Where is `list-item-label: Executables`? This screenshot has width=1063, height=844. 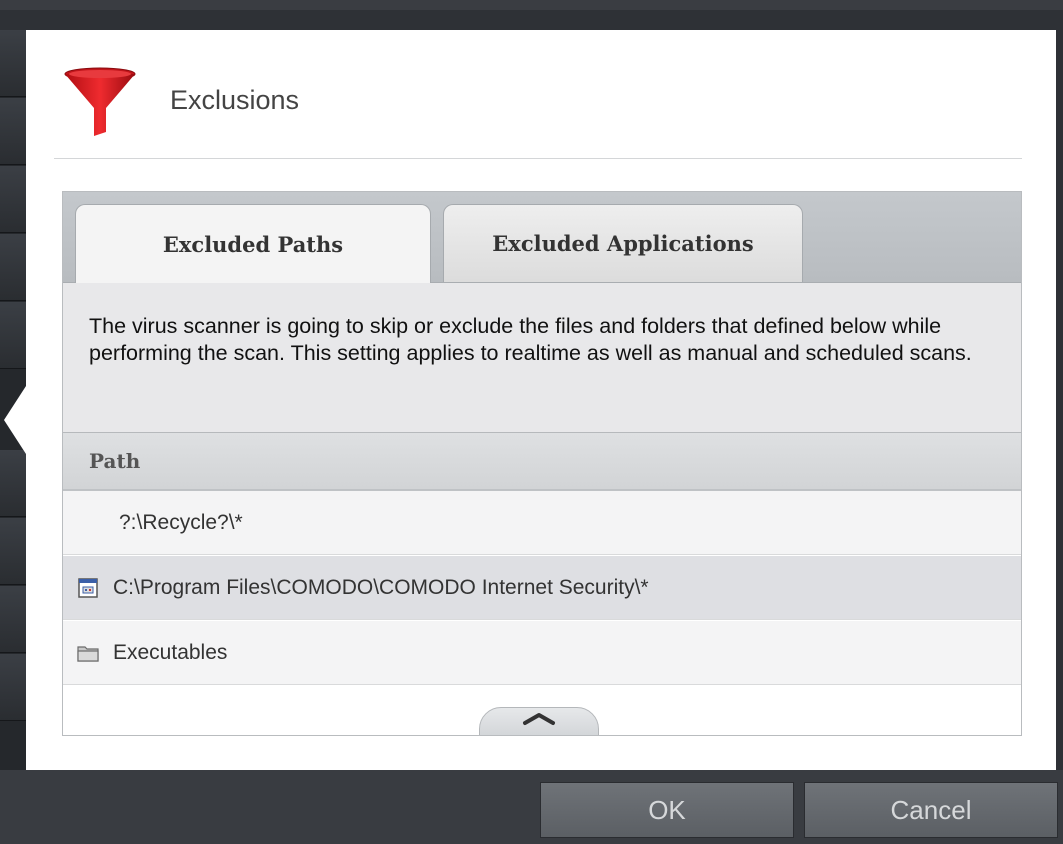 list-item-label: Executables is located at coordinates (170, 652).